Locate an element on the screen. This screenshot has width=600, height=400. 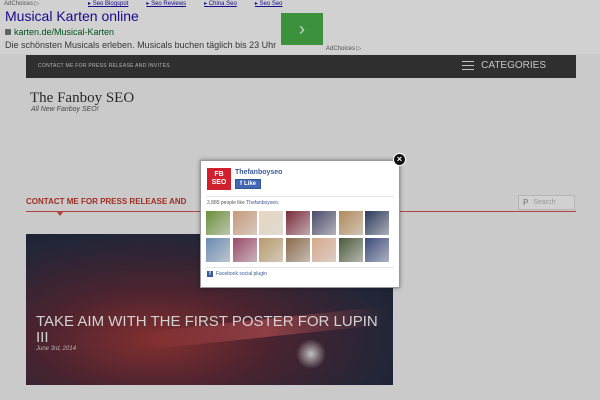
fb-like-button: f Like is located at coordinates (248, 184).